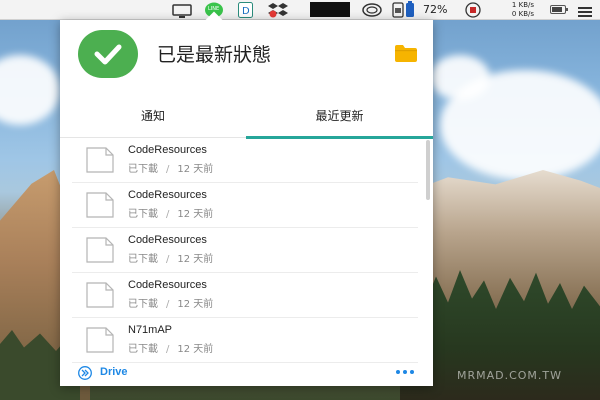 The image size is (600, 400). What do you see at coordinates (406, 55) in the screenshot?
I see `folder-icon` at bounding box center [406, 55].